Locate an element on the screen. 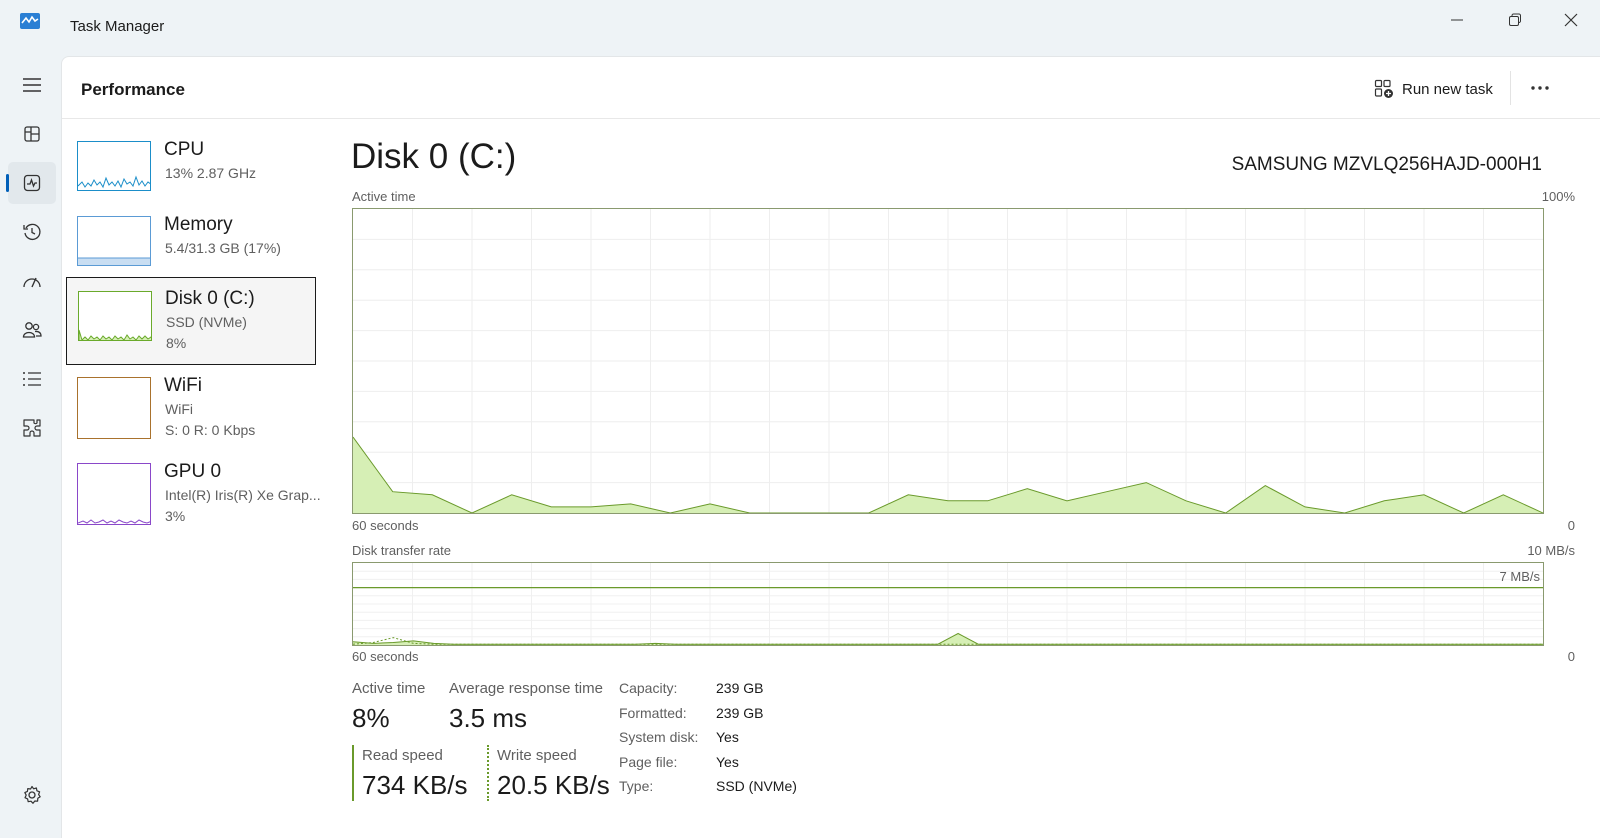  restore-button is located at coordinates (1515, 20).